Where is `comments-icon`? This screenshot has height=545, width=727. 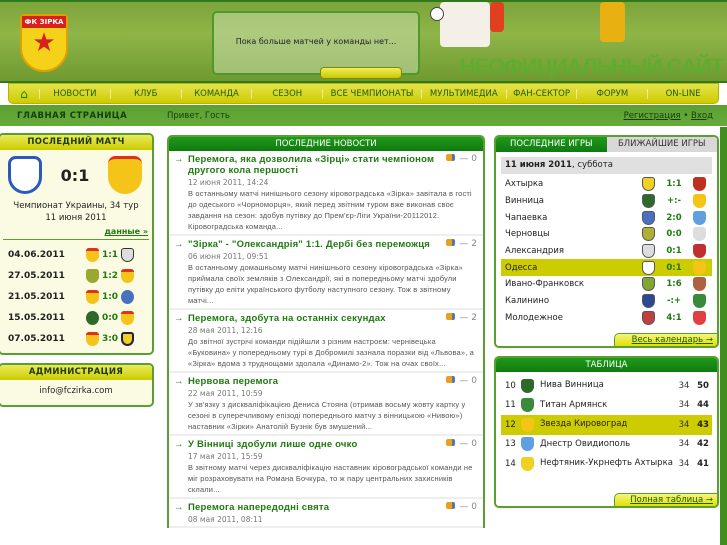
comments-icon is located at coordinates (451, 242).